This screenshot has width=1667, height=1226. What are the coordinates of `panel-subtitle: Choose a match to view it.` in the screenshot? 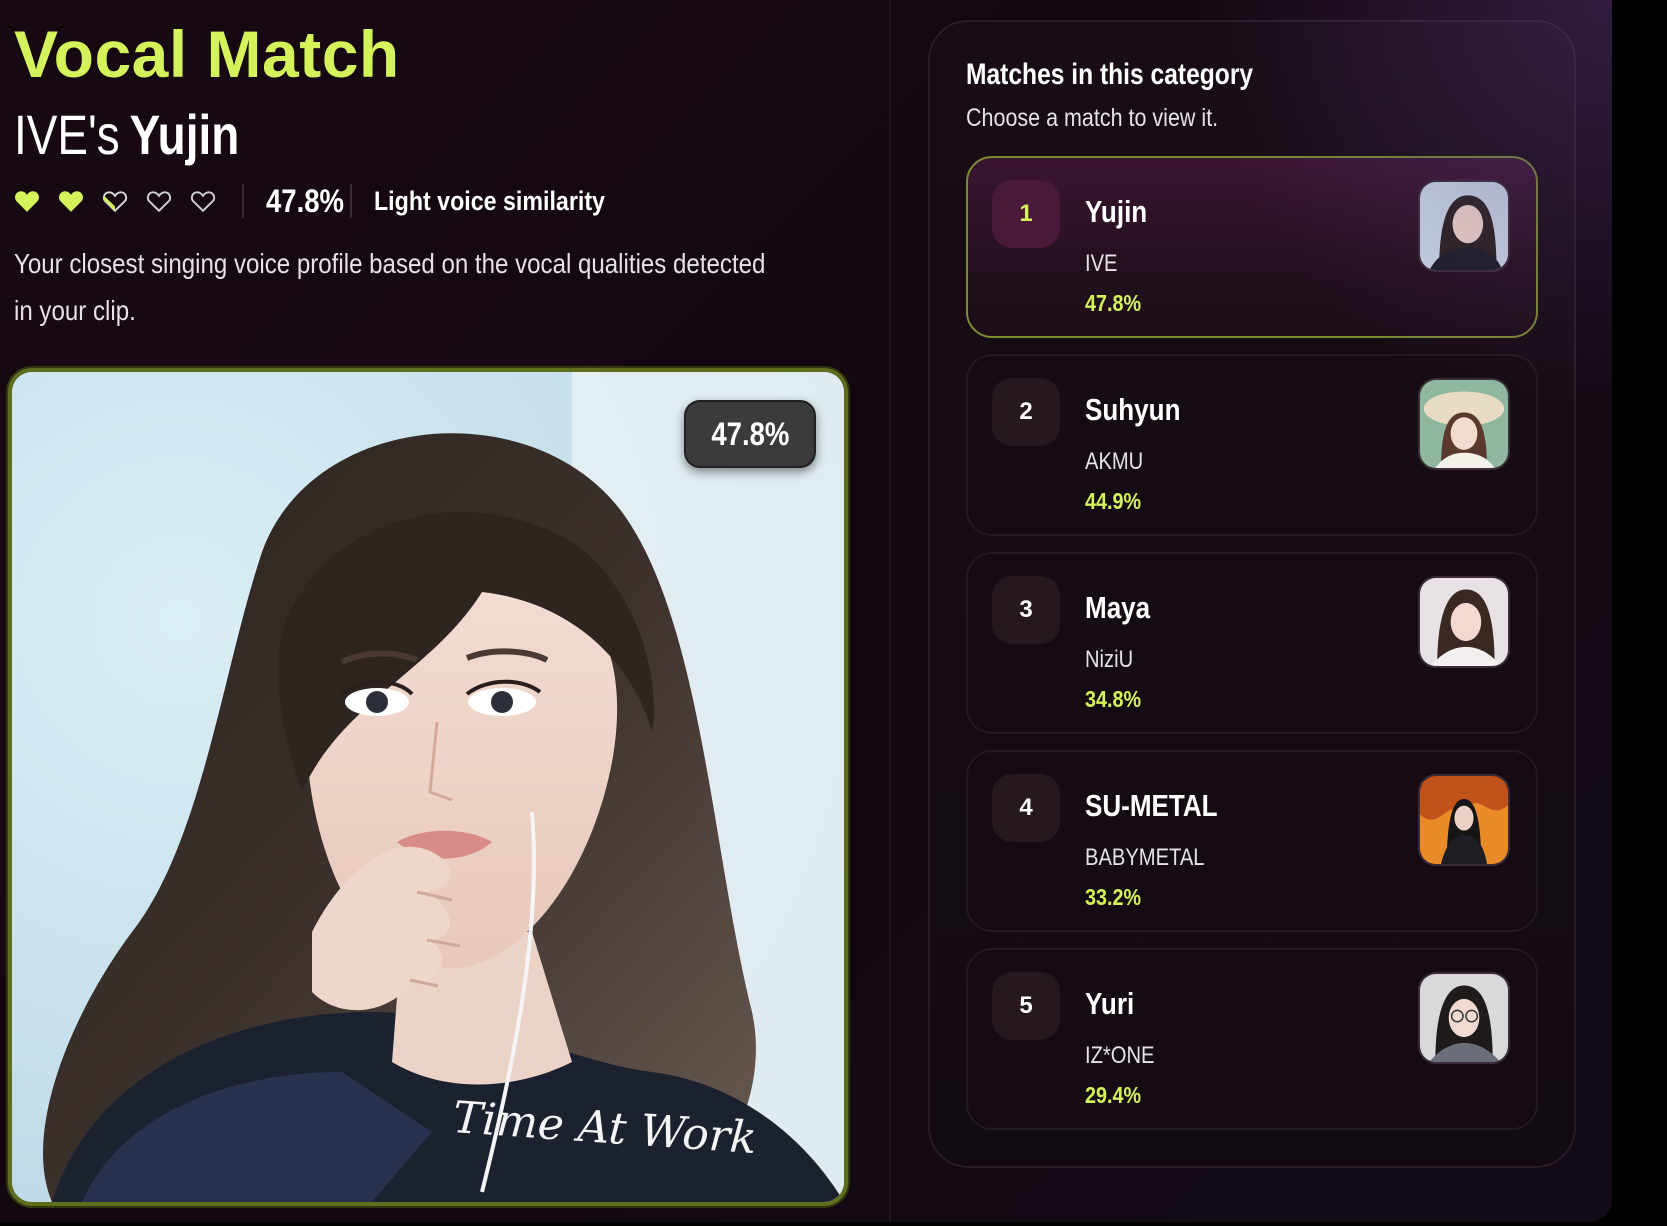 It's located at (1092, 118).